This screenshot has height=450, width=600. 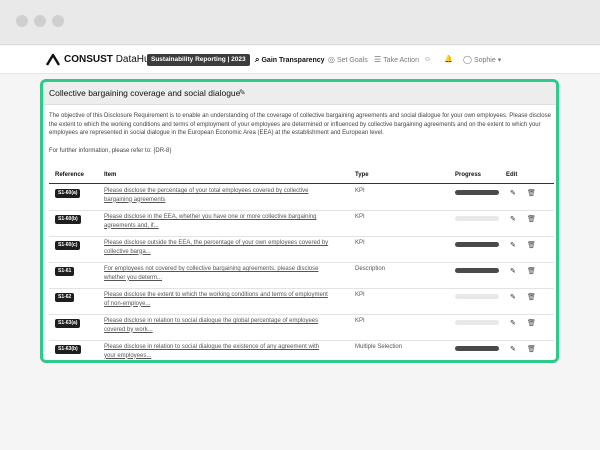 What do you see at coordinates (242, 92) in the screenshot?
I see `edit-title-pencil-icon: ✎` at bounding box center [242, 92].